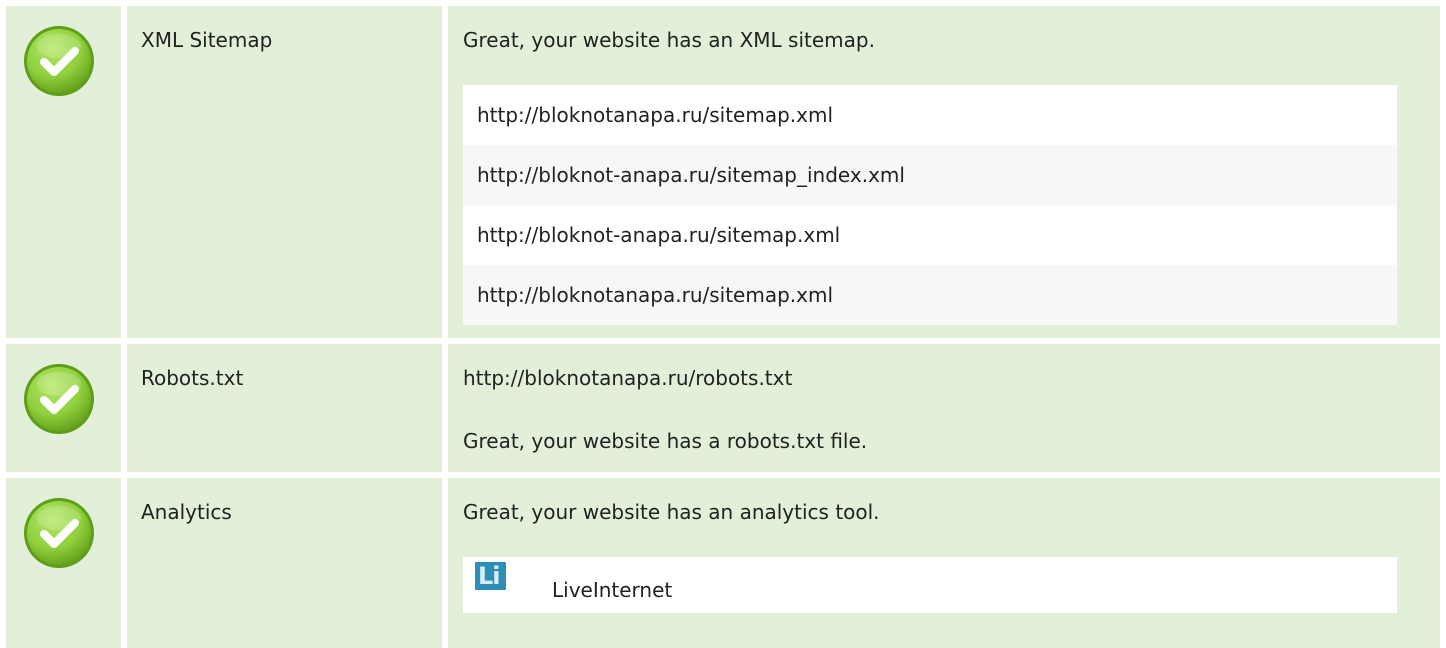  What do you see at coordinates (627, 378) in the screenshot?
I see `robots-url: http://bloknotanapa.ru/robots.txt` at bounding box center [627, 378].